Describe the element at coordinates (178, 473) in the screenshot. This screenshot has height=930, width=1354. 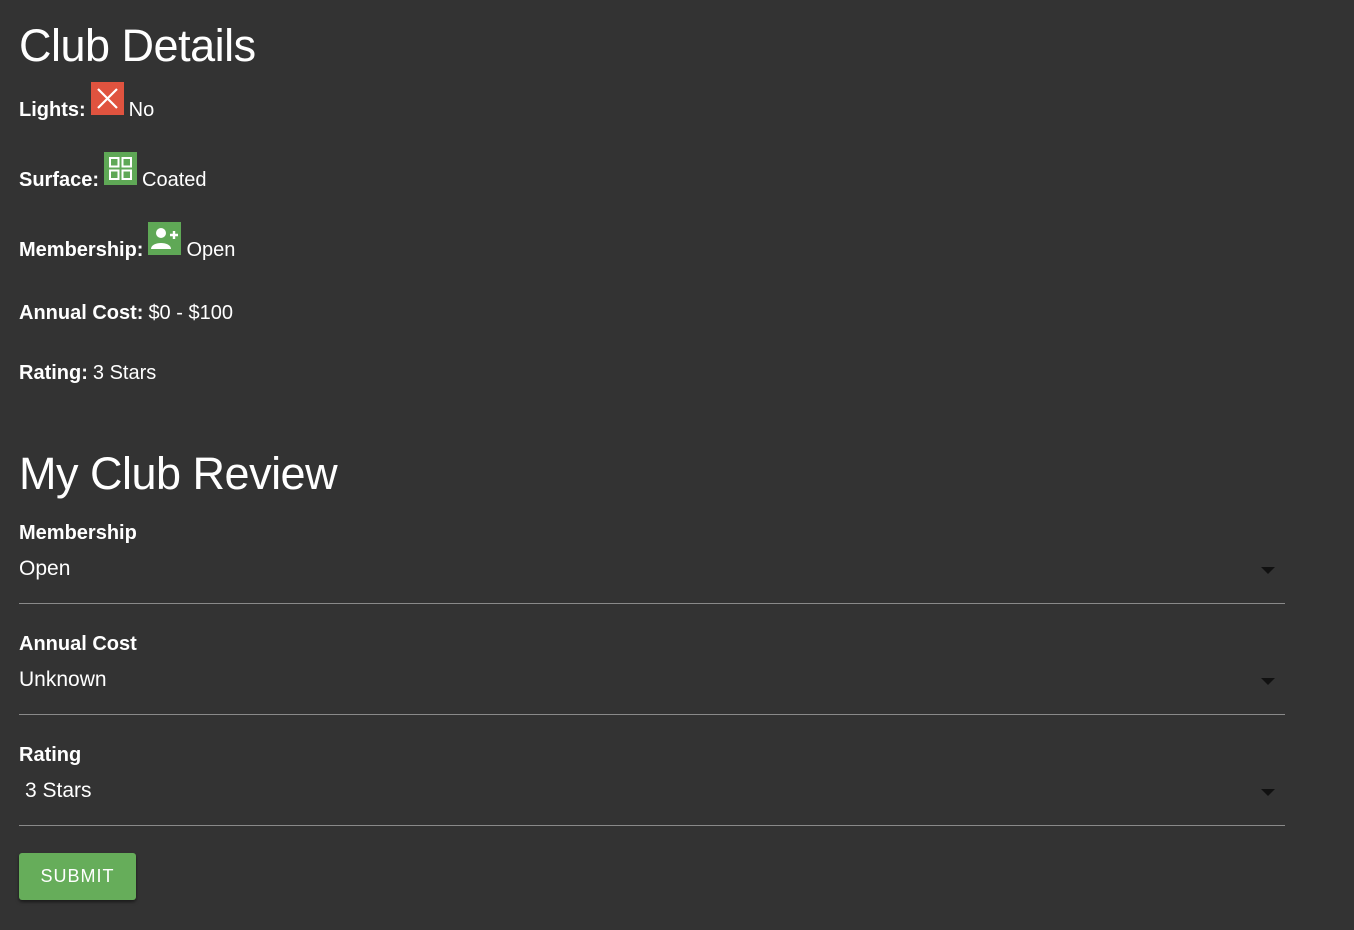
I see `my-club-review-title: My Club Review` at that location.